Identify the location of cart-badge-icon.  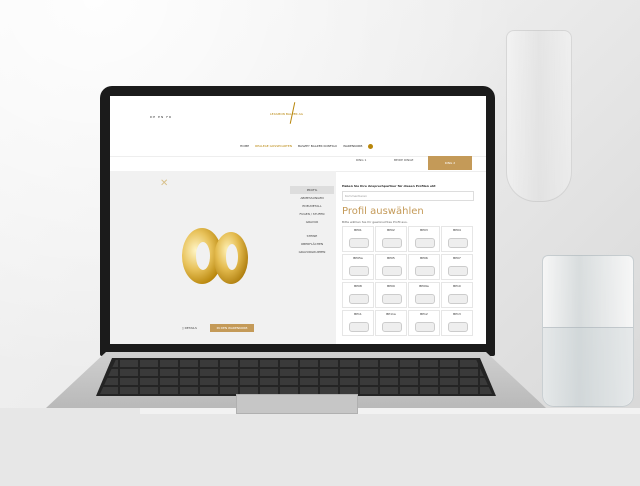
(371, 146).